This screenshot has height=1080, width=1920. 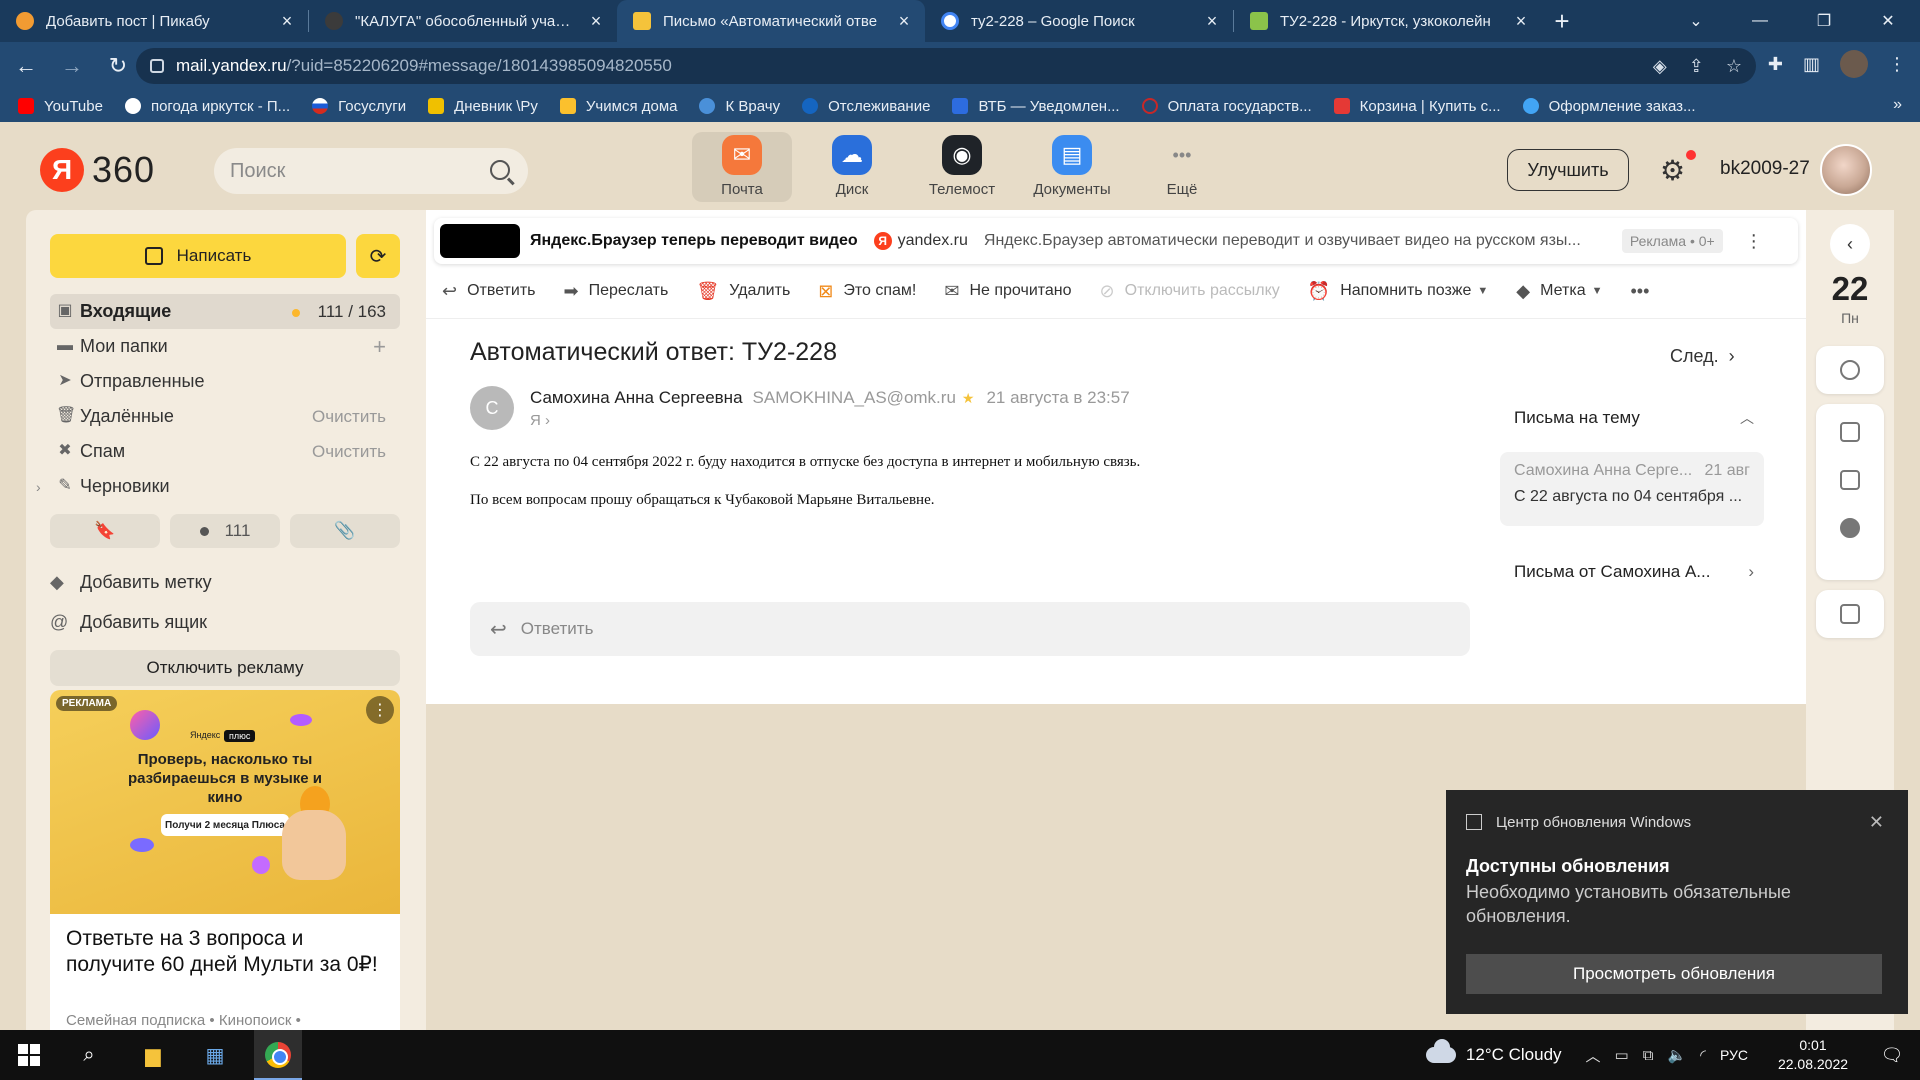 What do you see at coordinates (1846, 170) in the screenshot?
I see `user-avatar` at bounding box center [1846, 170].